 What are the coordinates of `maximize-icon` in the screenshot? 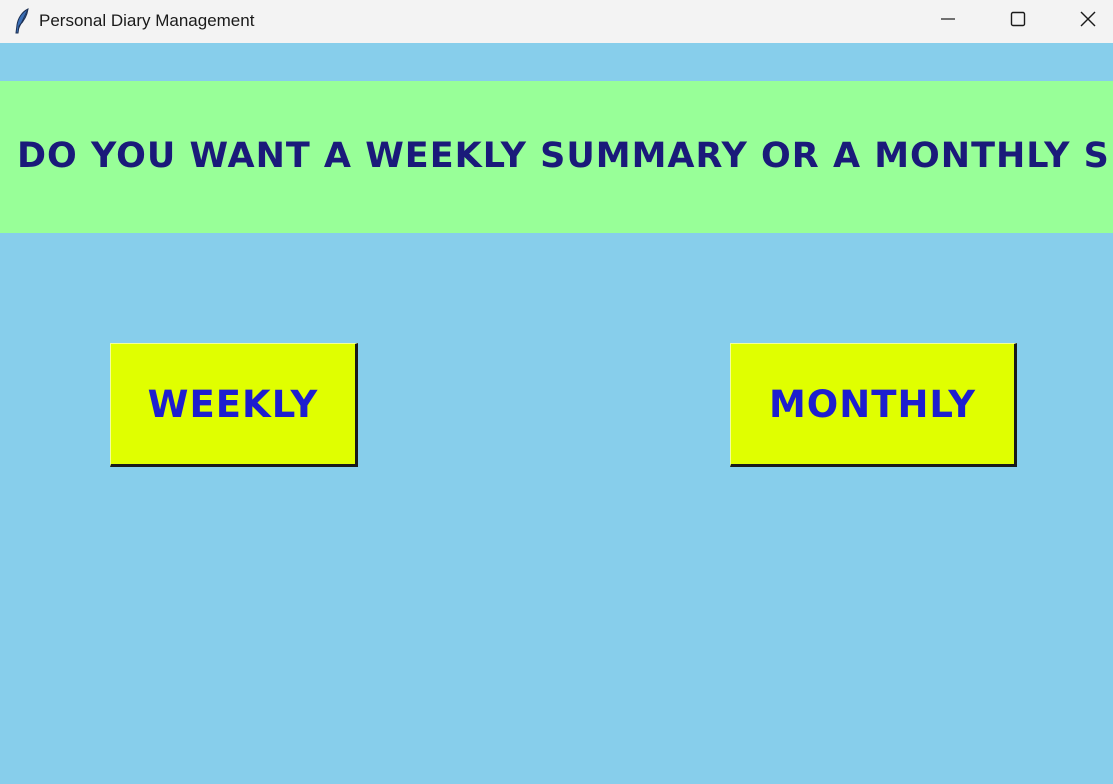 It's located at (1018, 21).